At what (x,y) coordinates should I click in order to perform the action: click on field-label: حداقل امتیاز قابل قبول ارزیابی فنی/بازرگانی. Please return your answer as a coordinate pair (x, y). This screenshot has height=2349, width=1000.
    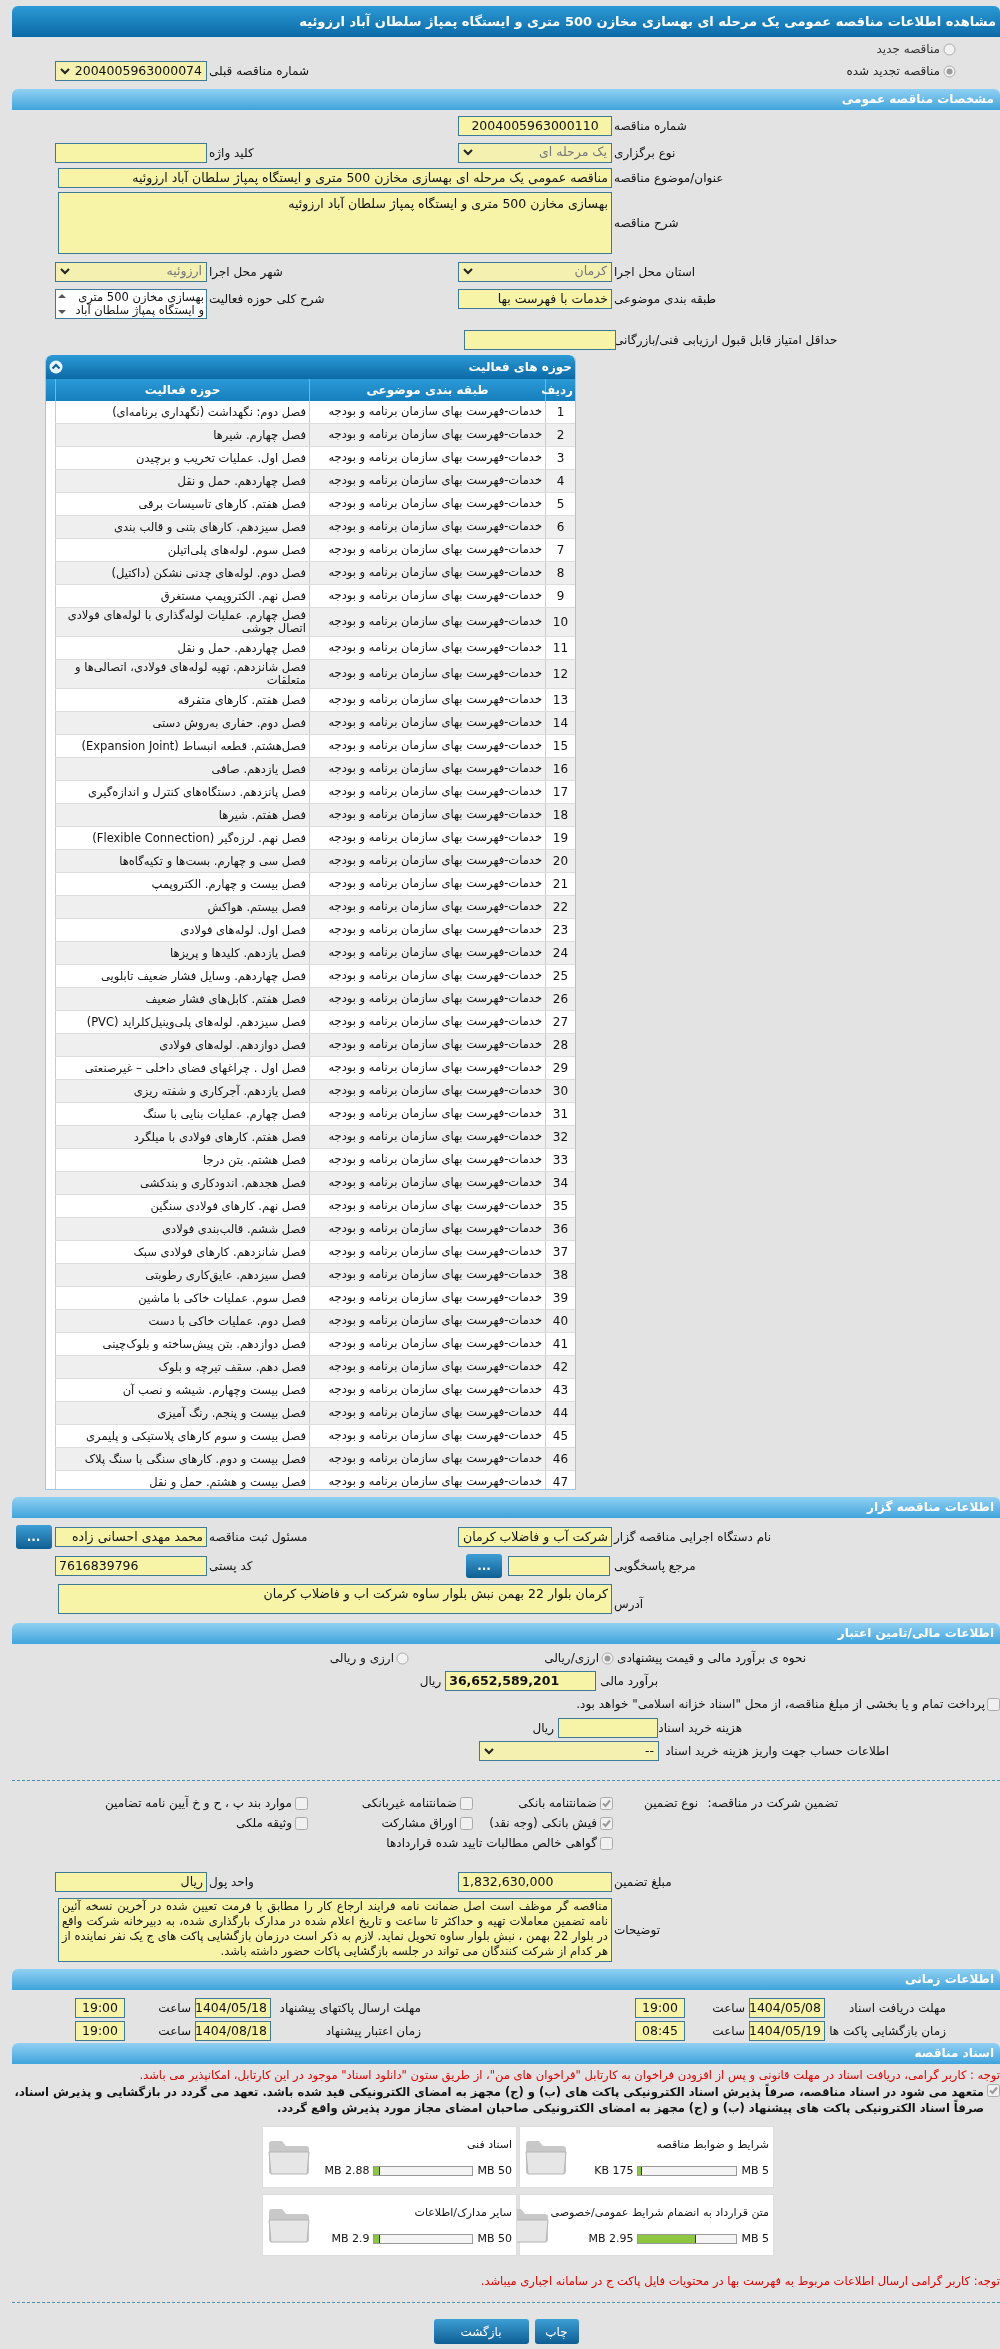
    Looking at the image, I should click on (726, 340).